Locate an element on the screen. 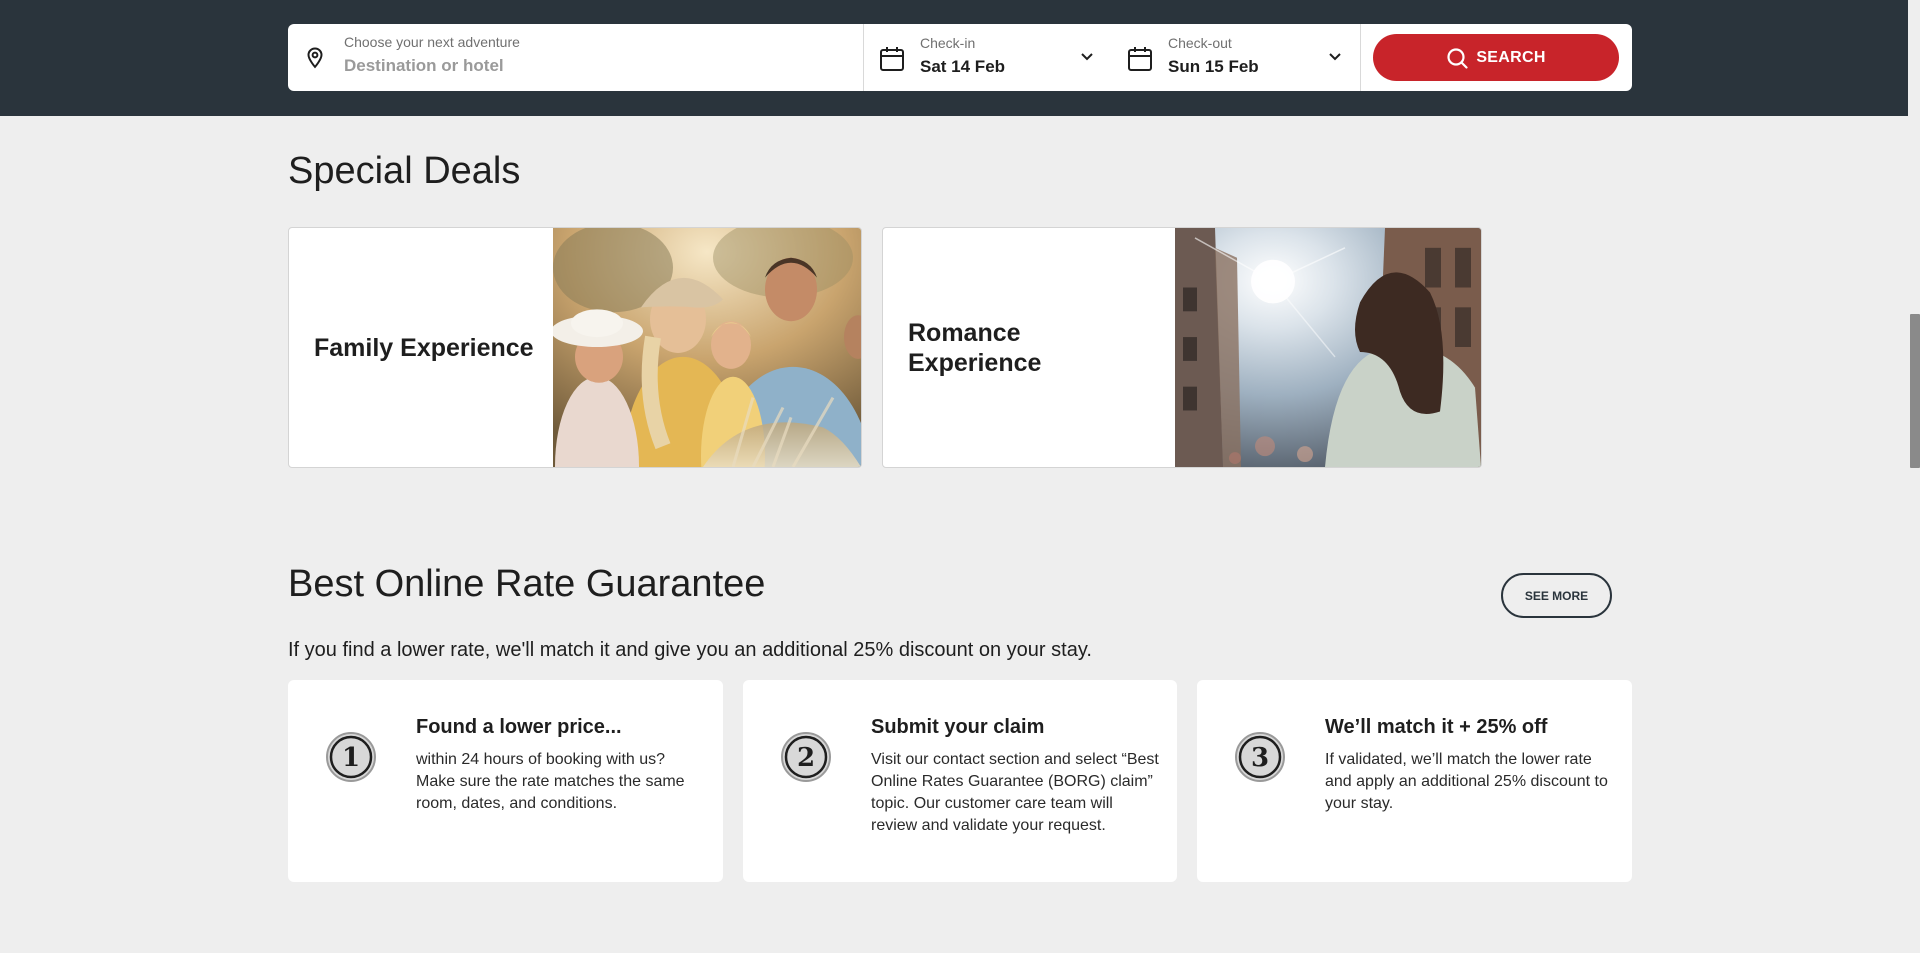  search-button: SEARCH is located at coordinates (1496, 57).